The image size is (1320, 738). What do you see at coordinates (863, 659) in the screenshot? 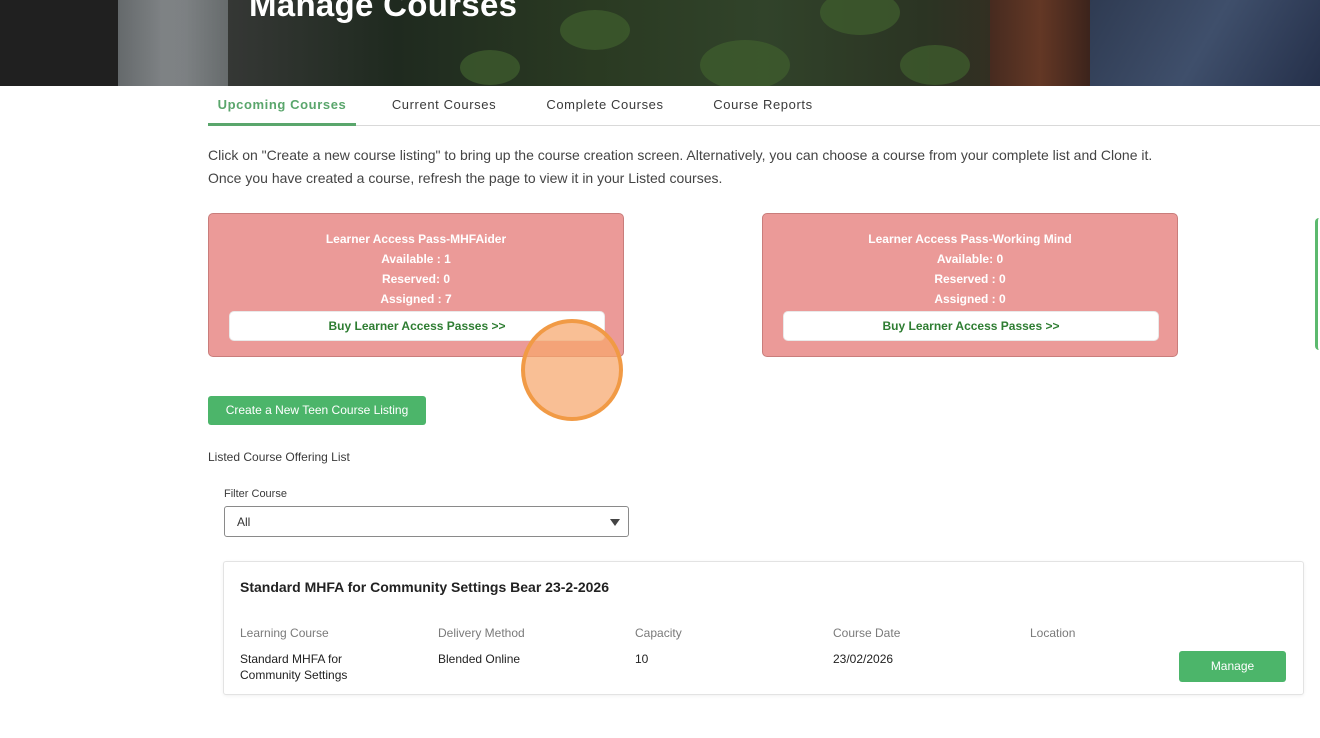
I see `value-course-date: 23/02/2026` at bounding box center [863, 659].